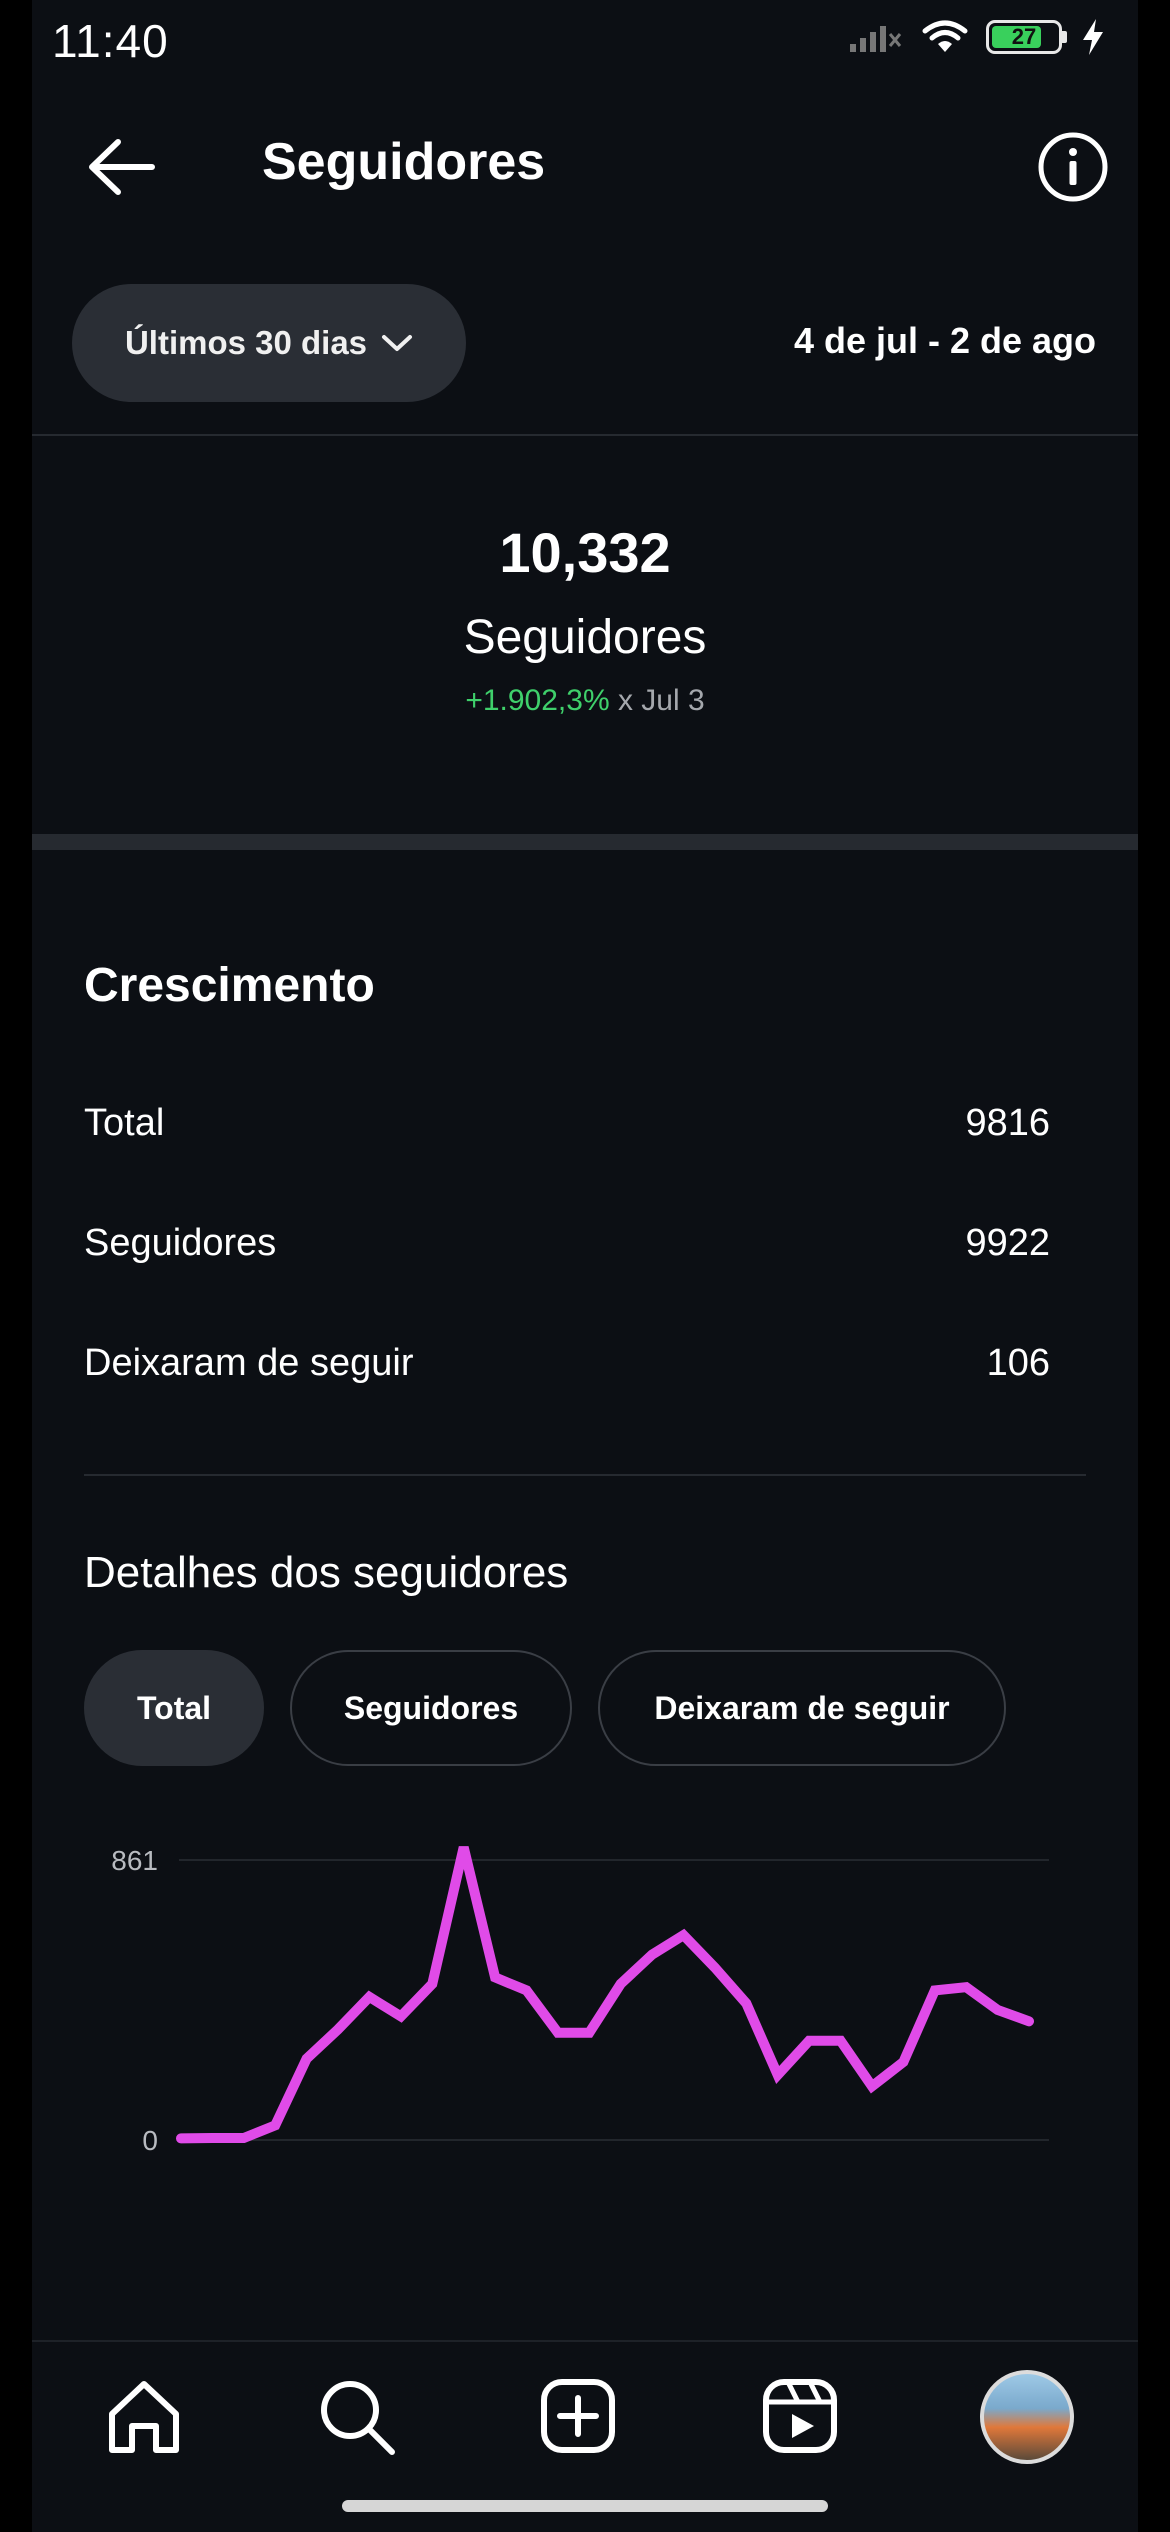 The height and width of the screenshot is (2532, 1170). What do you see at coordinates (1093, 37) in the screenshot?
I see `charging-icon` at bounding box center [1093, 37].